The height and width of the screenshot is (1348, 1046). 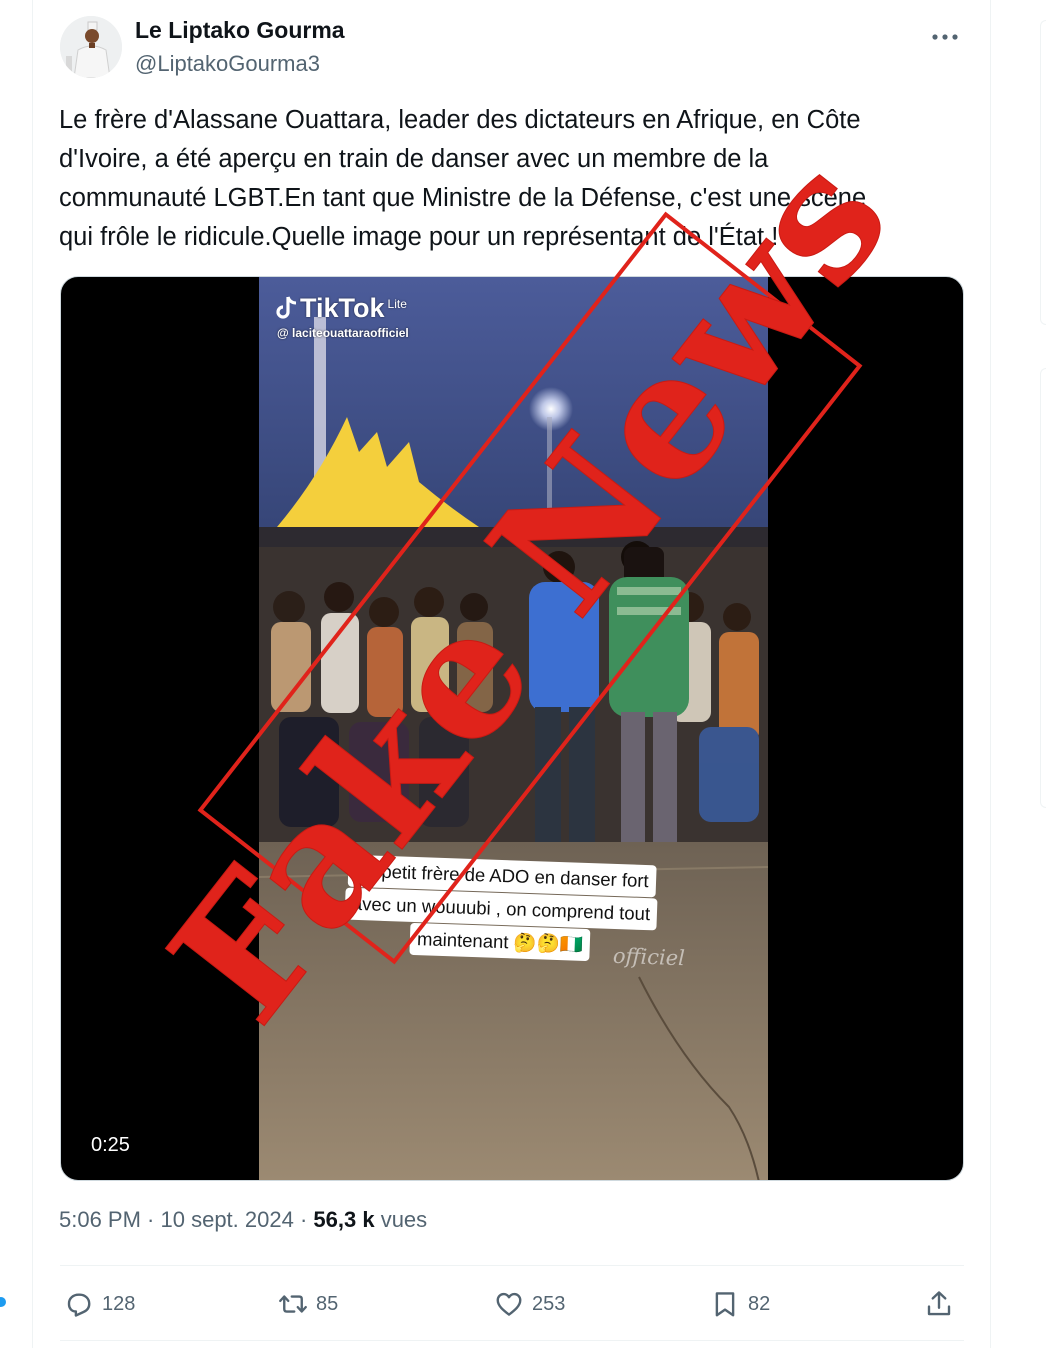 I want to click on reply-icon, so click(x=79, y=1305).